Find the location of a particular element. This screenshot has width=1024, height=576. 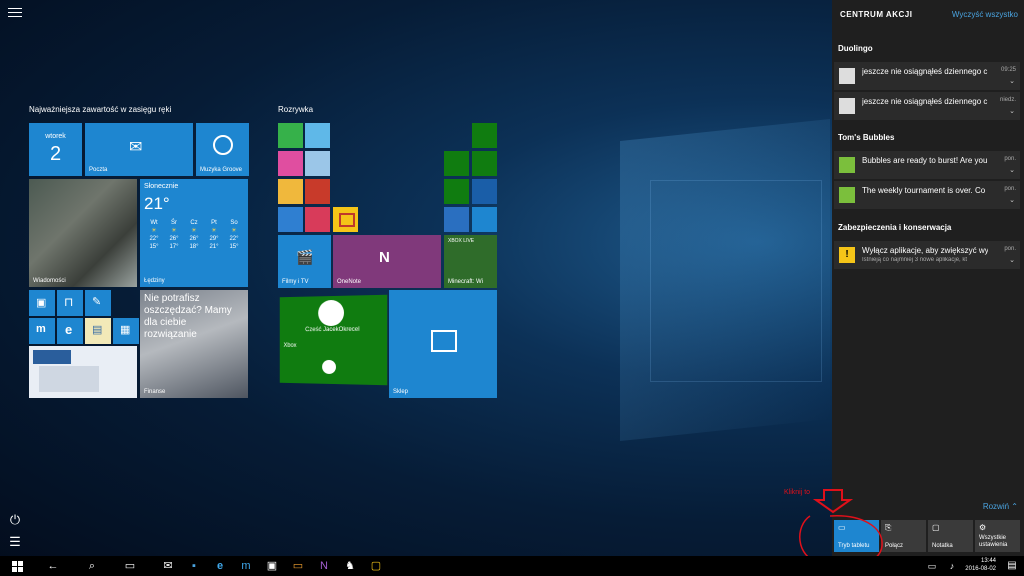

group-title-top: Najważniejsza zawartość w zasięgu ręki is located at coordinates (100, 109).